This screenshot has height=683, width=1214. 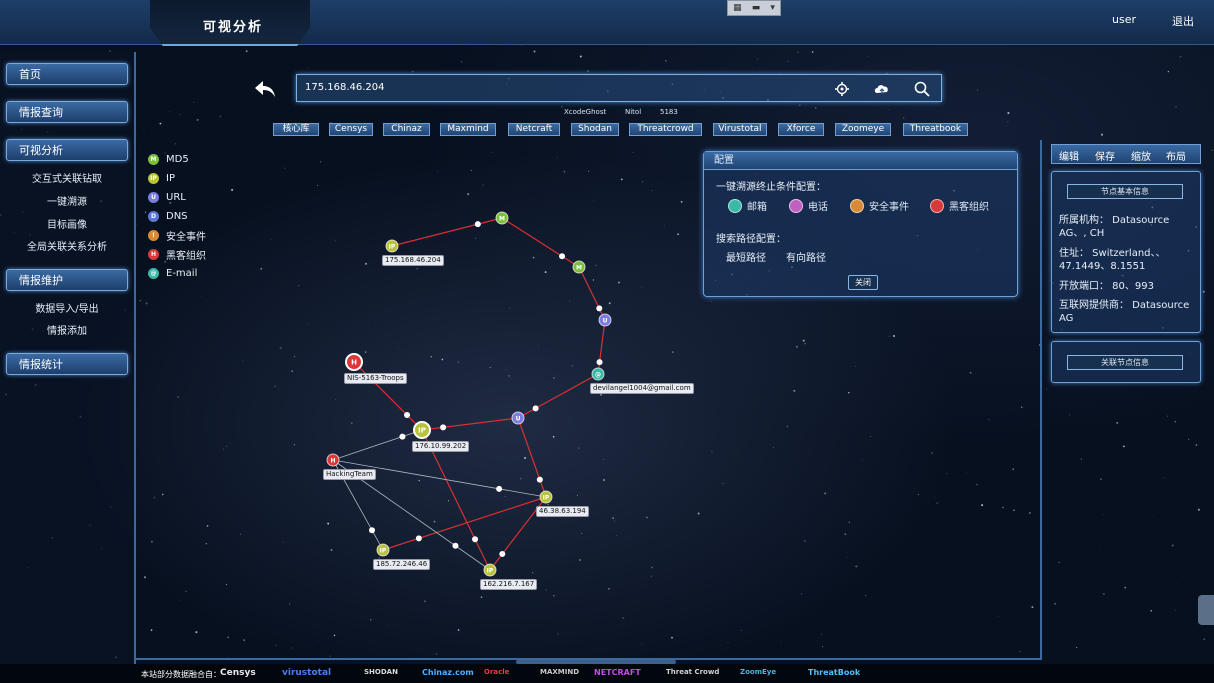 I want to click on node-label: HackingTeam, so click(x=349, y=474).